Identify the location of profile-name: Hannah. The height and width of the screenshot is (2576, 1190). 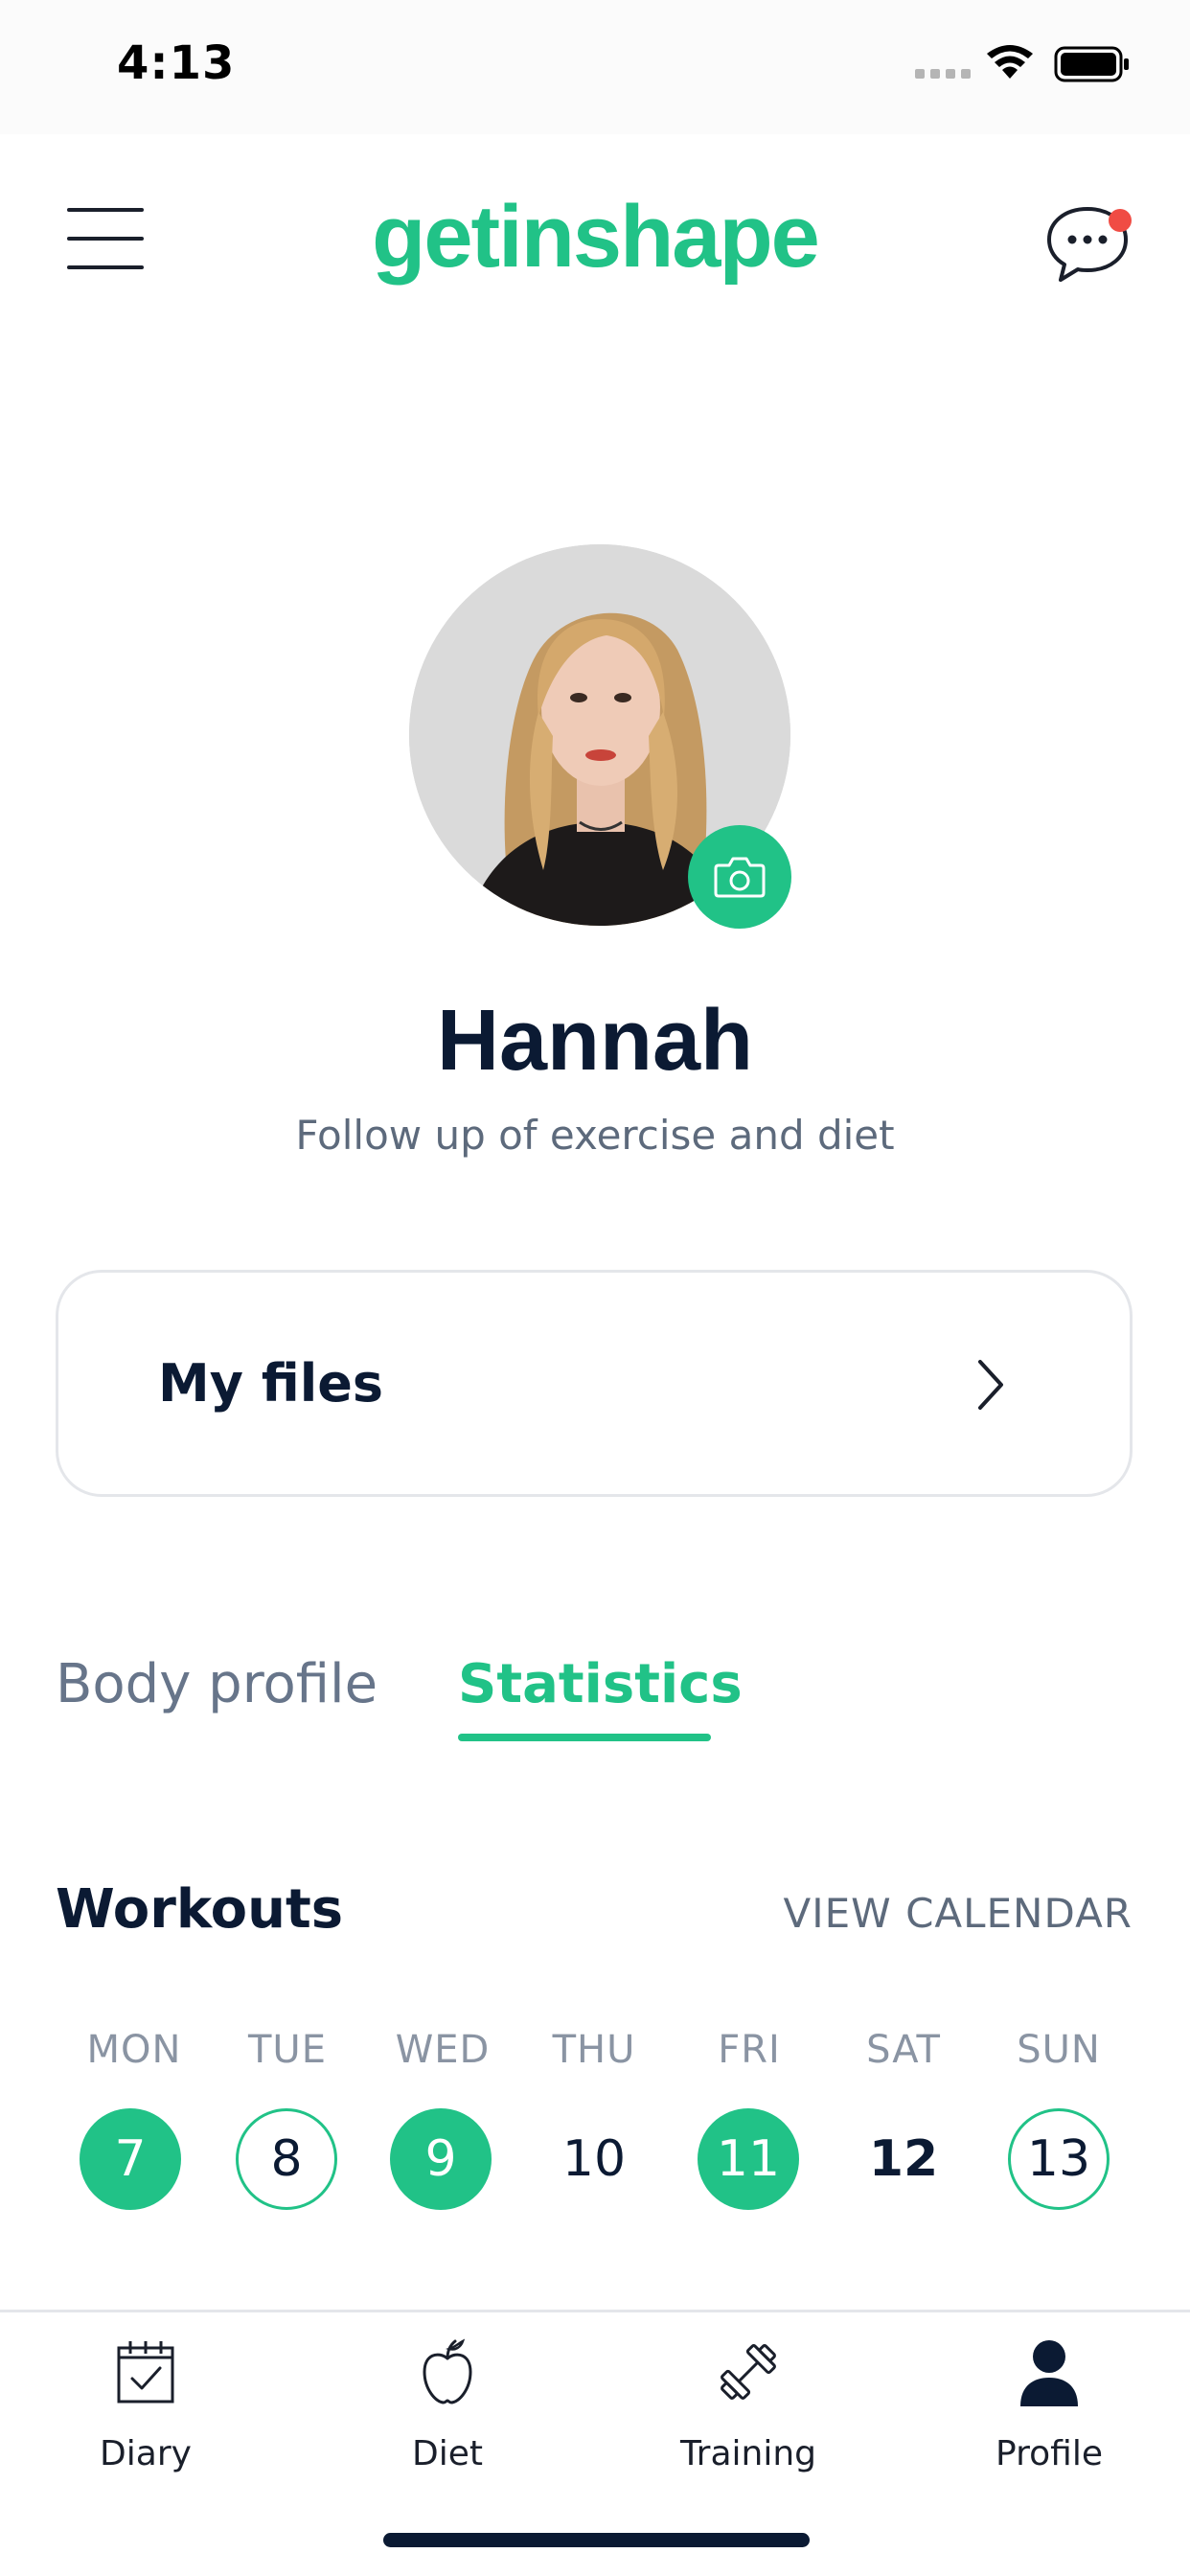
(595, 1041).